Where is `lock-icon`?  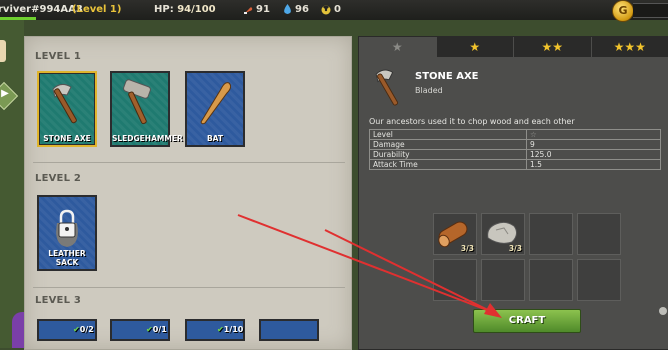 lock-icon is located at coordinates (67, 227).